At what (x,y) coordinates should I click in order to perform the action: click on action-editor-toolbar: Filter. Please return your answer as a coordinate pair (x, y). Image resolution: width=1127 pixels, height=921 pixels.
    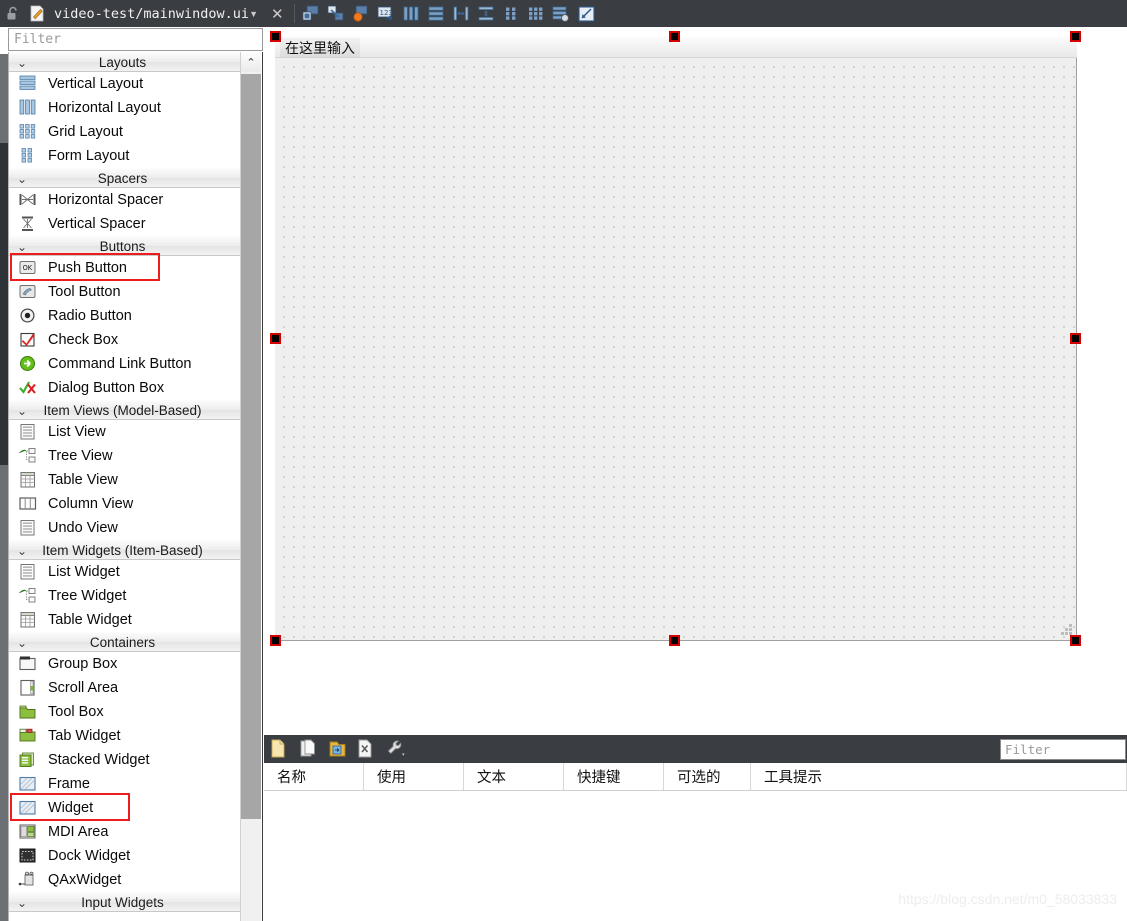
    Looking at the image, I should click on (695, 749).